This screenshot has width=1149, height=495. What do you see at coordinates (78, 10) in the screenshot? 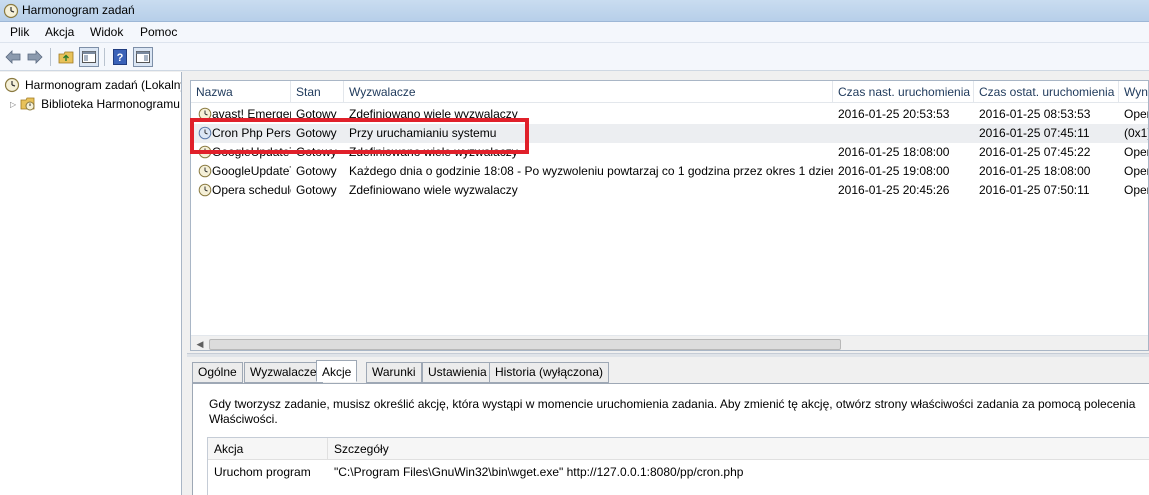
I see `window-title: Harmonogram zadań` at bounding box center [78, 10].